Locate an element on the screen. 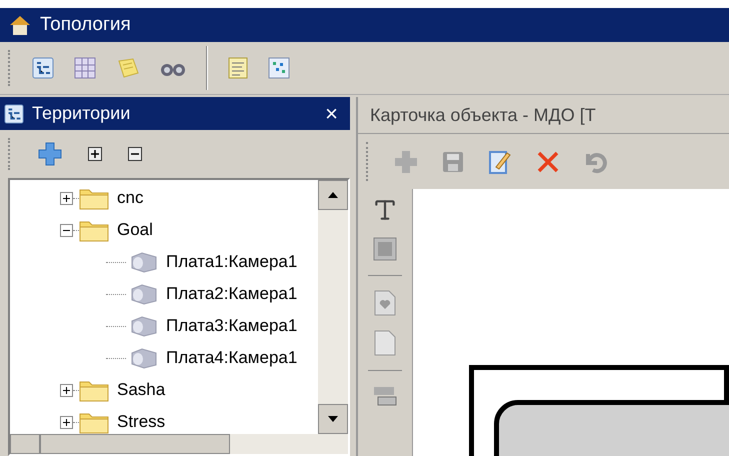 The image size is (729, 456). grid-icon is located at coordinates (85, 68).